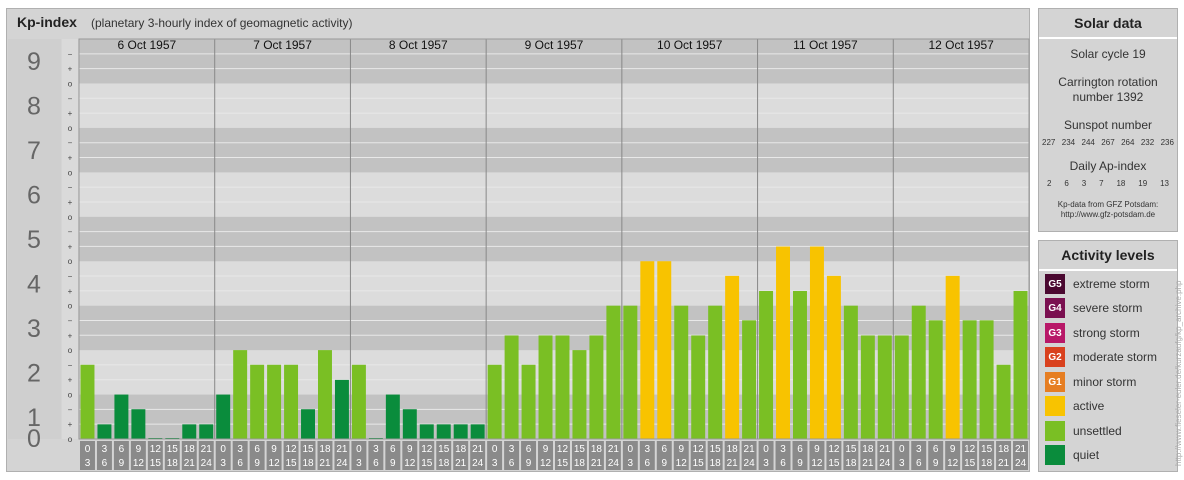 This screenshot has height=480, width=1184. What do you see at coordinates (690, 45) in the screenshot?
I see `day-label: 10 Oct 1957` at bounding box center [690, 45].